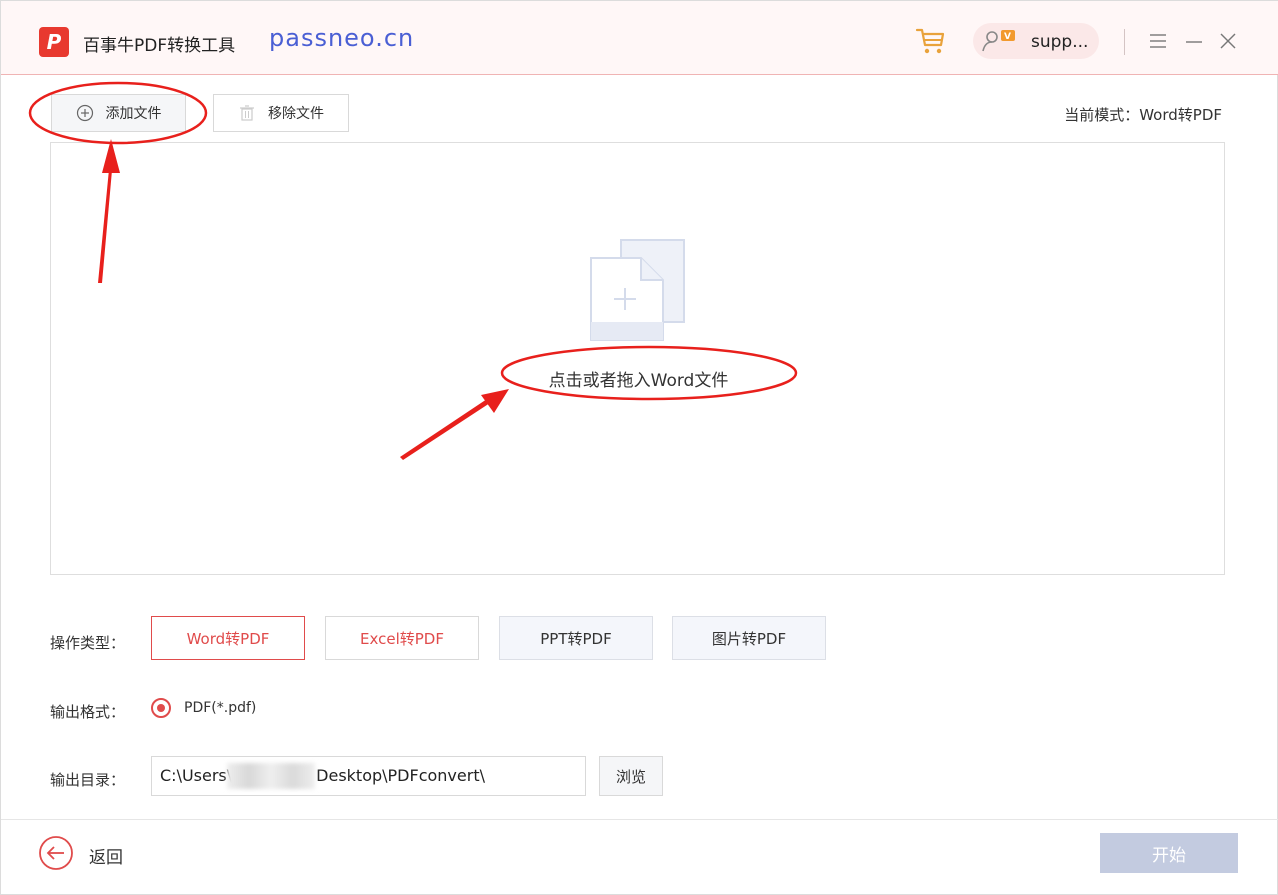  Describe the element at coordinates (637, 290) in the screenshot. I see `add-file-icon` at that location.